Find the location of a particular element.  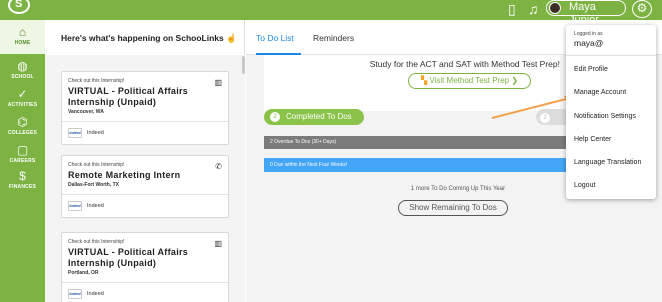

sidebar-item-activities: ✓ ACTIVITIES is located at coordinates (22, 98).